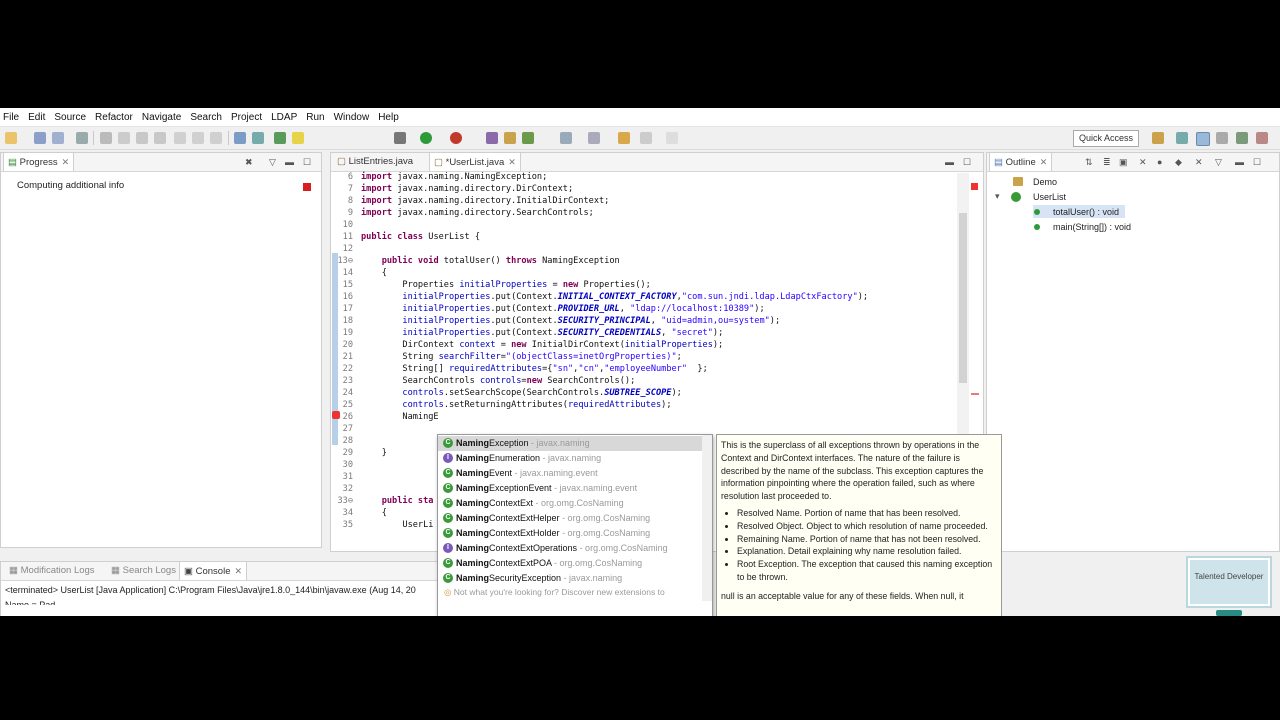  I want to click on run-icon, so click(426, 138).